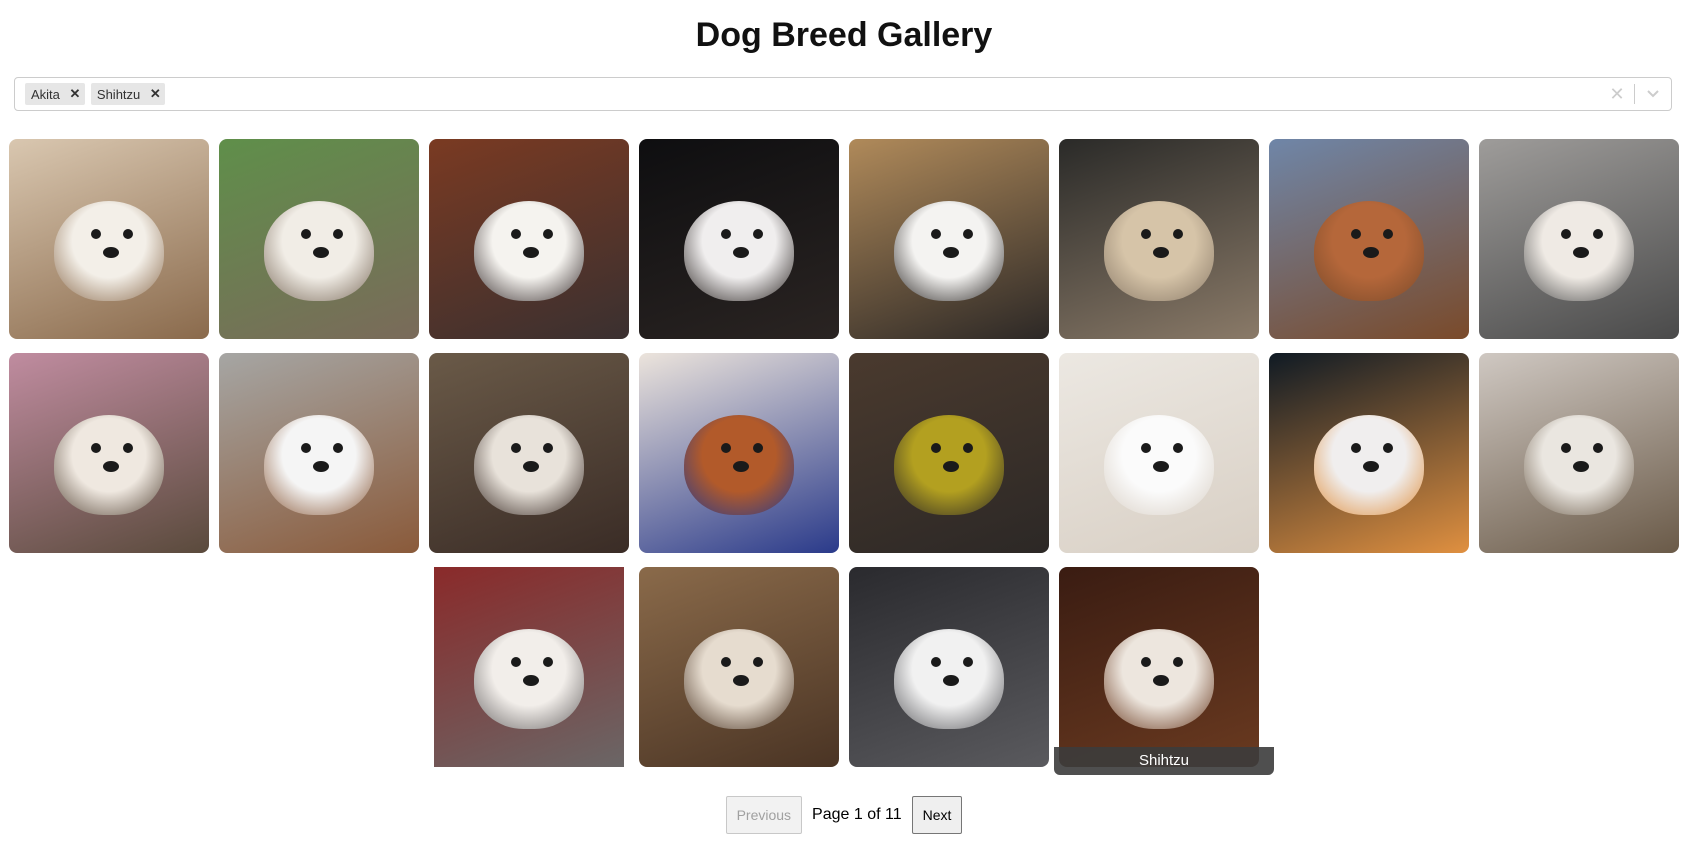  Describe the element at coordinates (1697, 426) in the screenshot. I see `scrollbar` at that location.